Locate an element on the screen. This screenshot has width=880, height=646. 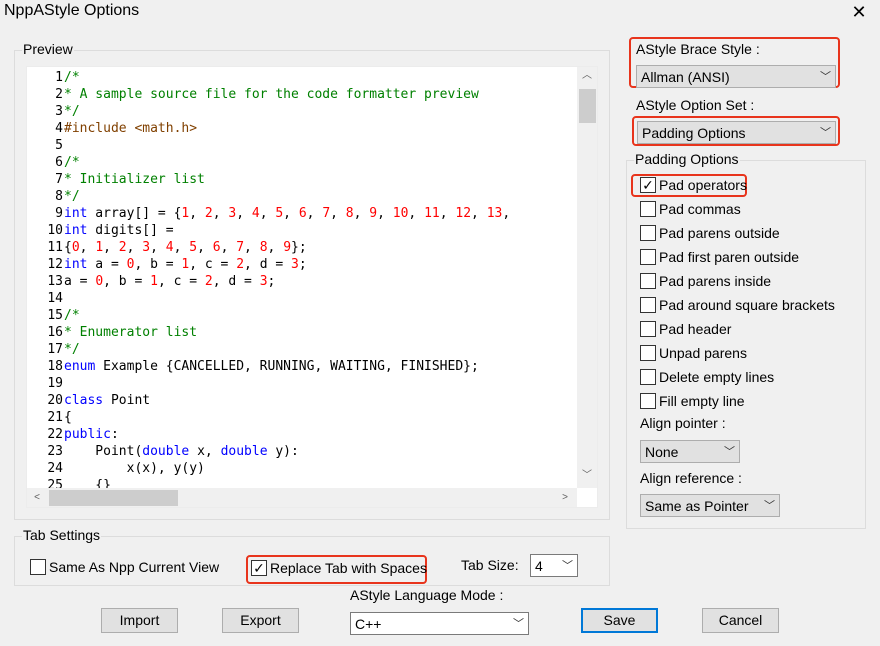
code-line: 13a = 0, b = 1, c = 2, d = 3; is located at coordinates (151, 281).